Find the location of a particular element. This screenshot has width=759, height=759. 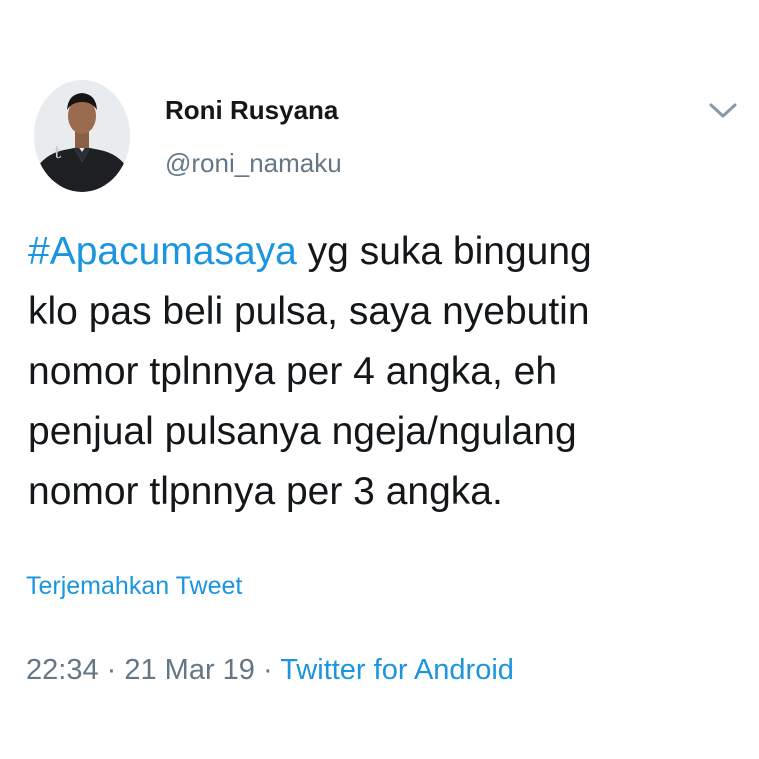

tweet-text-line-2: klo pas beli pulsa, saya nyebutin is located at coordinates (309, 311).